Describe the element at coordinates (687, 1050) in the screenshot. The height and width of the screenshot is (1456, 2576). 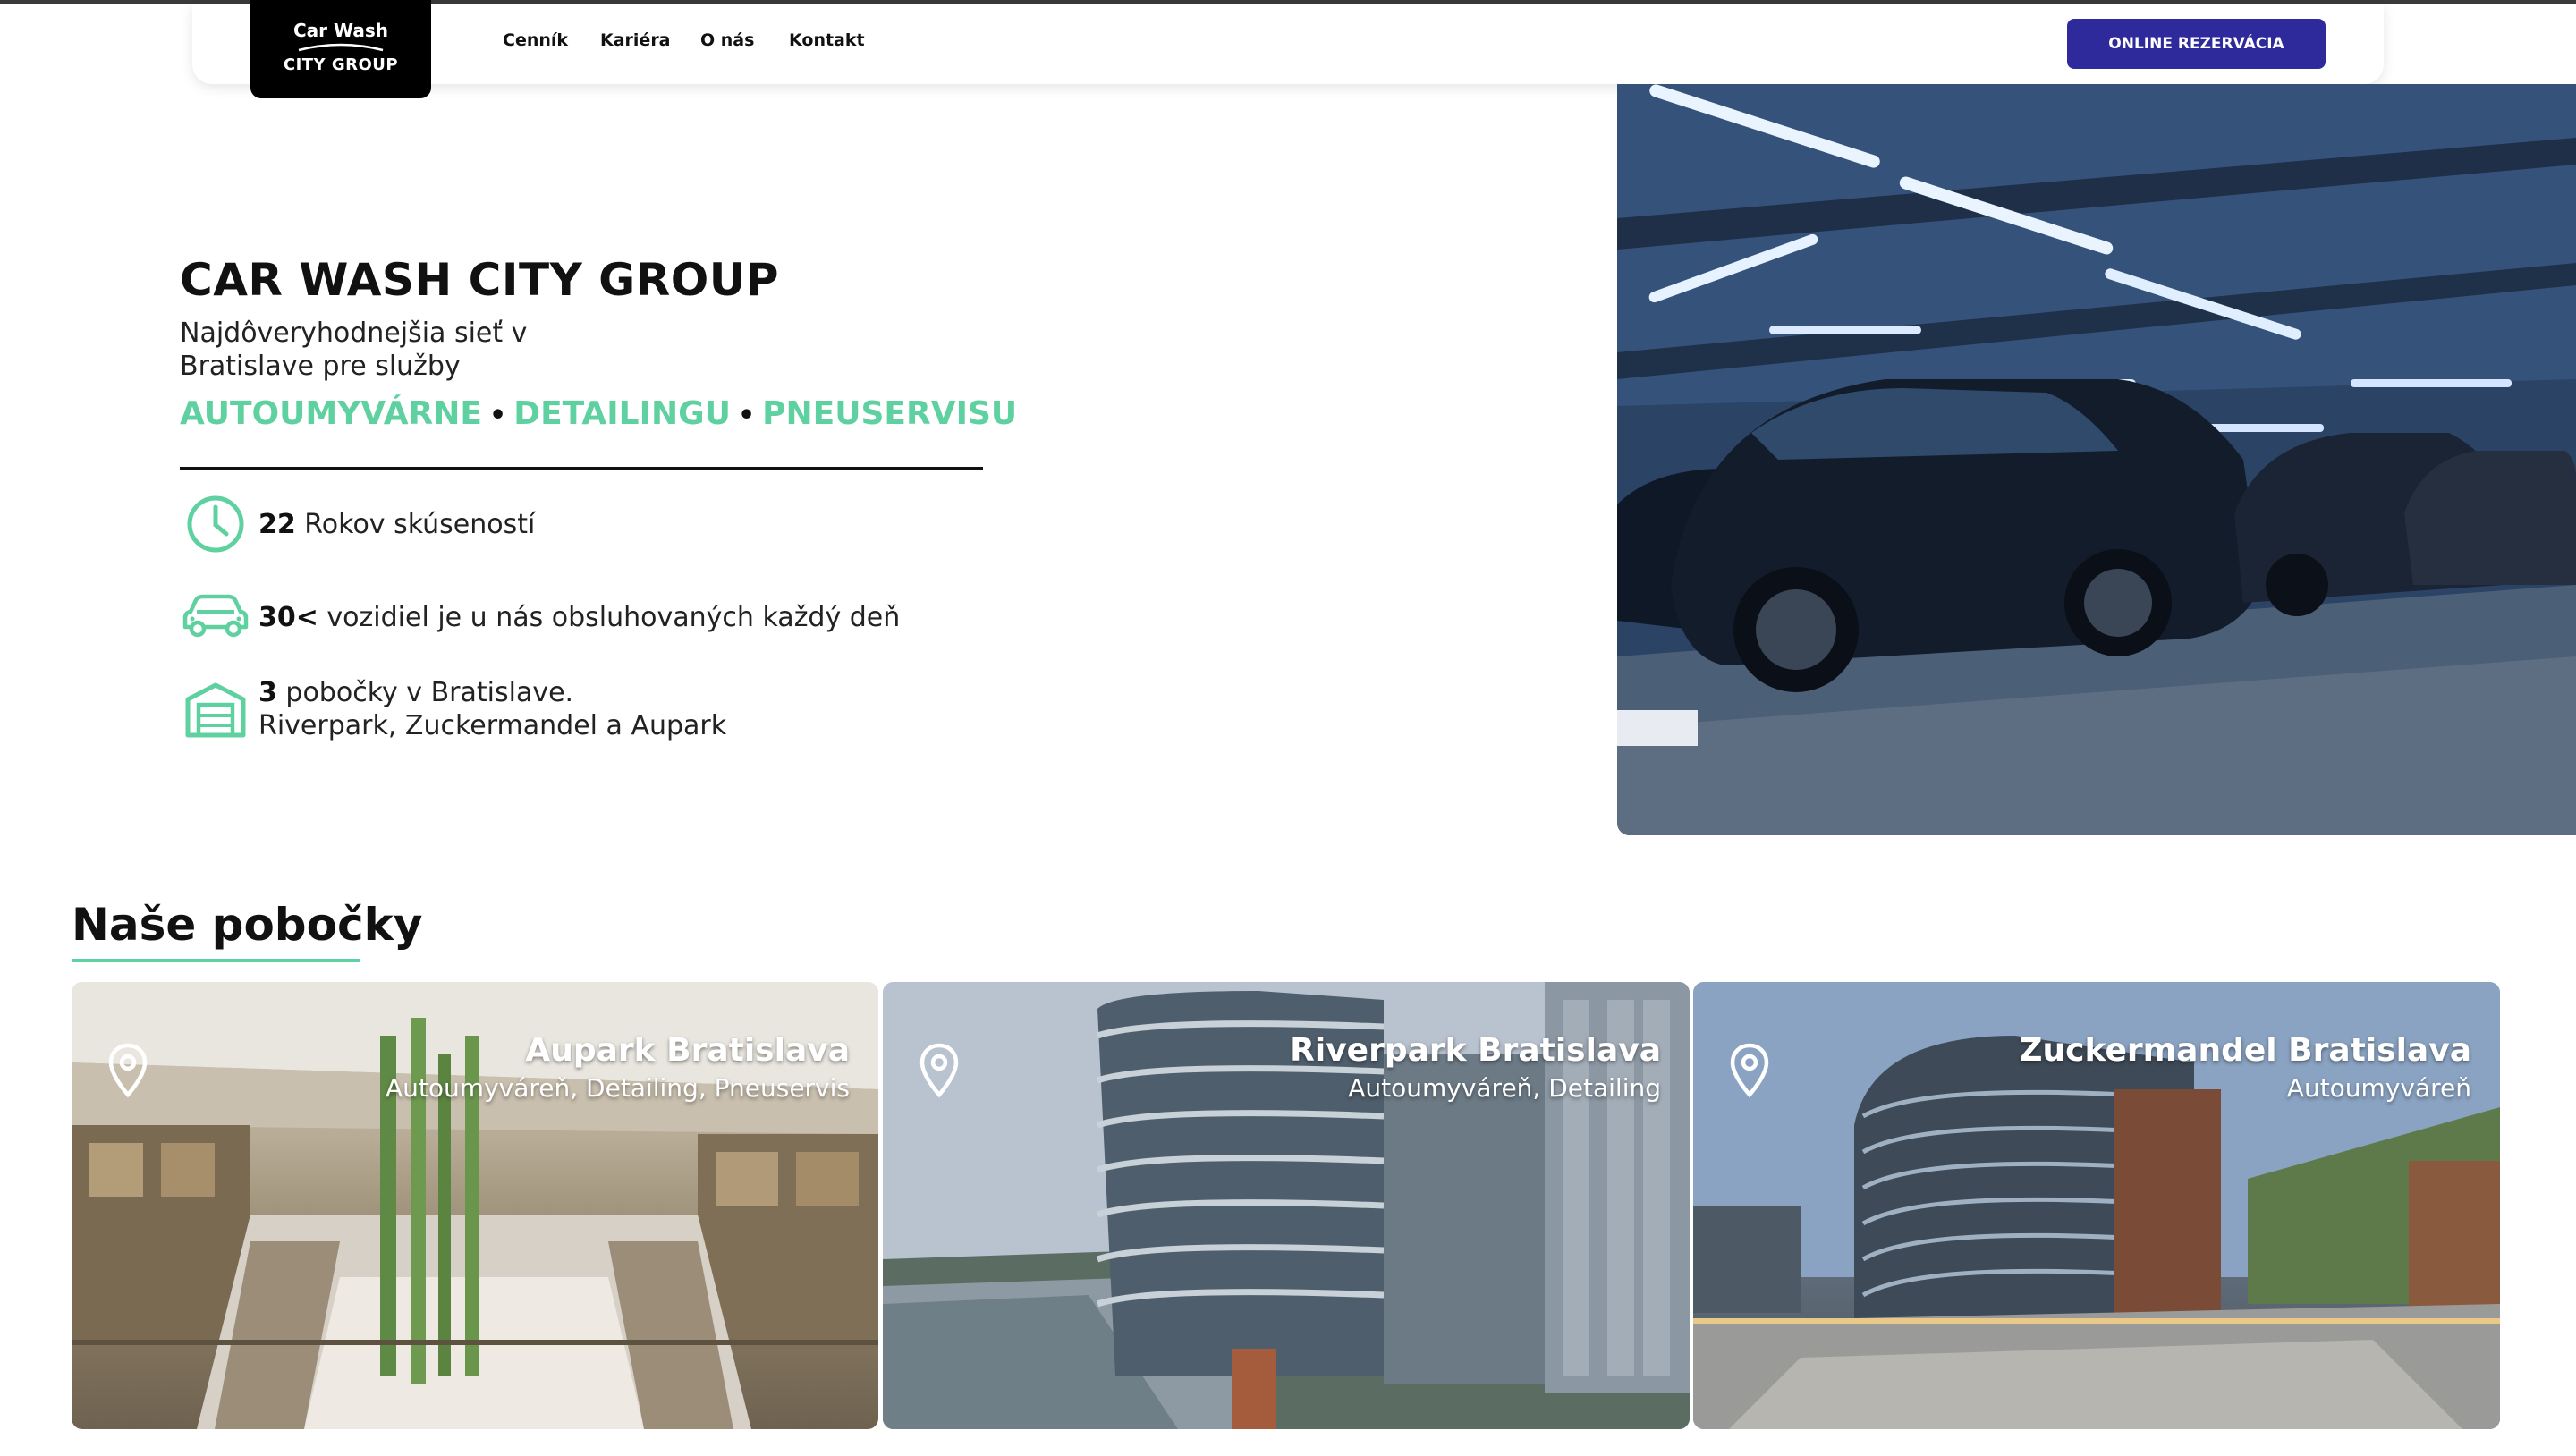
I see `branch-name: Aupark Bratislava` at that location.